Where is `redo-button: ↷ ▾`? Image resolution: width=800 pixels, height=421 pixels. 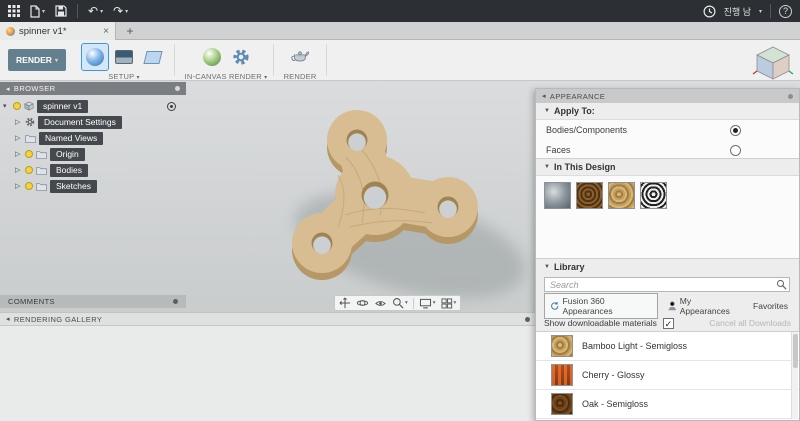
redo-button: ↷ ▾ is located at coordinates (120, 11).